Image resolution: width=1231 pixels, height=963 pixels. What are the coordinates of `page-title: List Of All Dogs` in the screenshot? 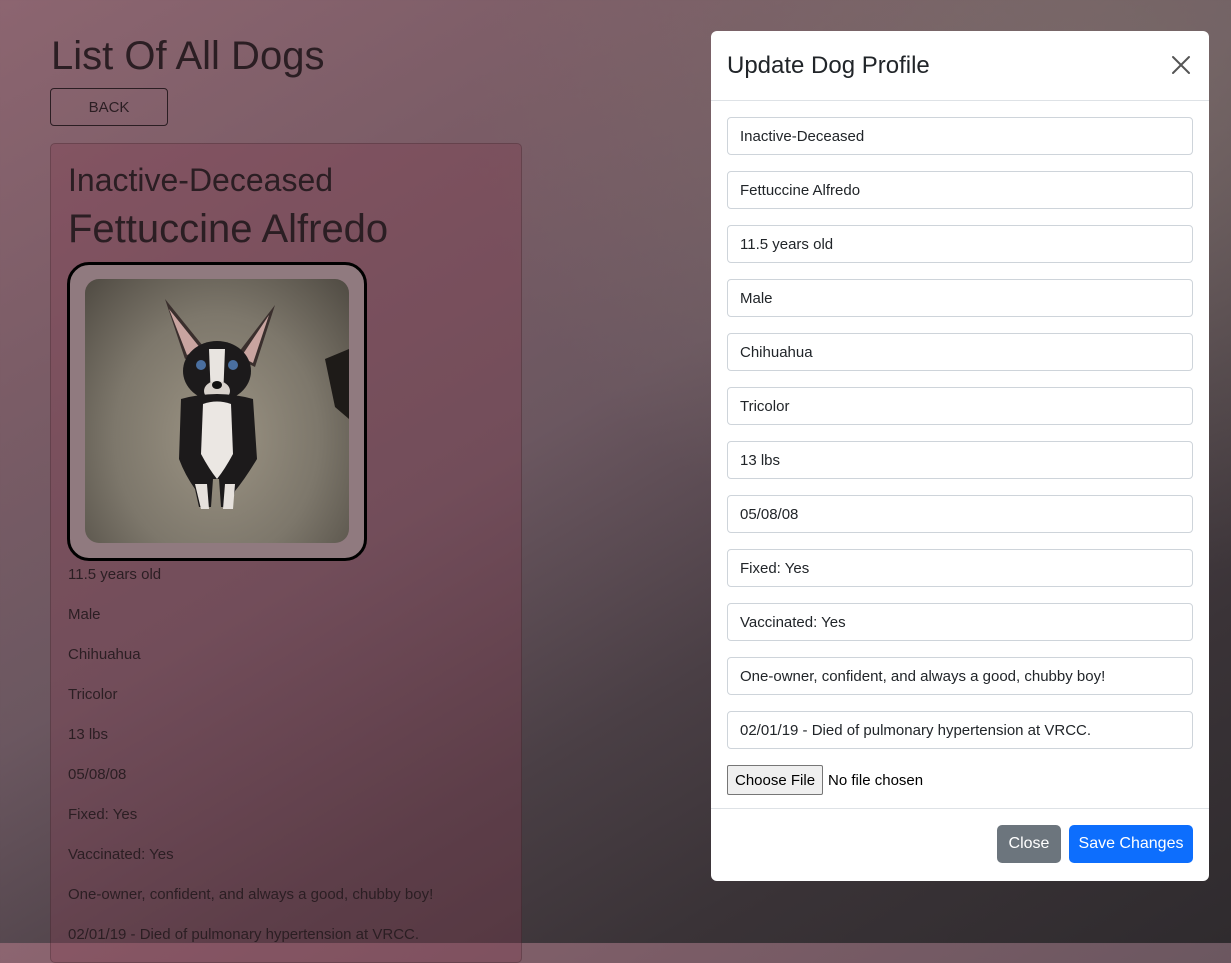 It's located at (188, 56).